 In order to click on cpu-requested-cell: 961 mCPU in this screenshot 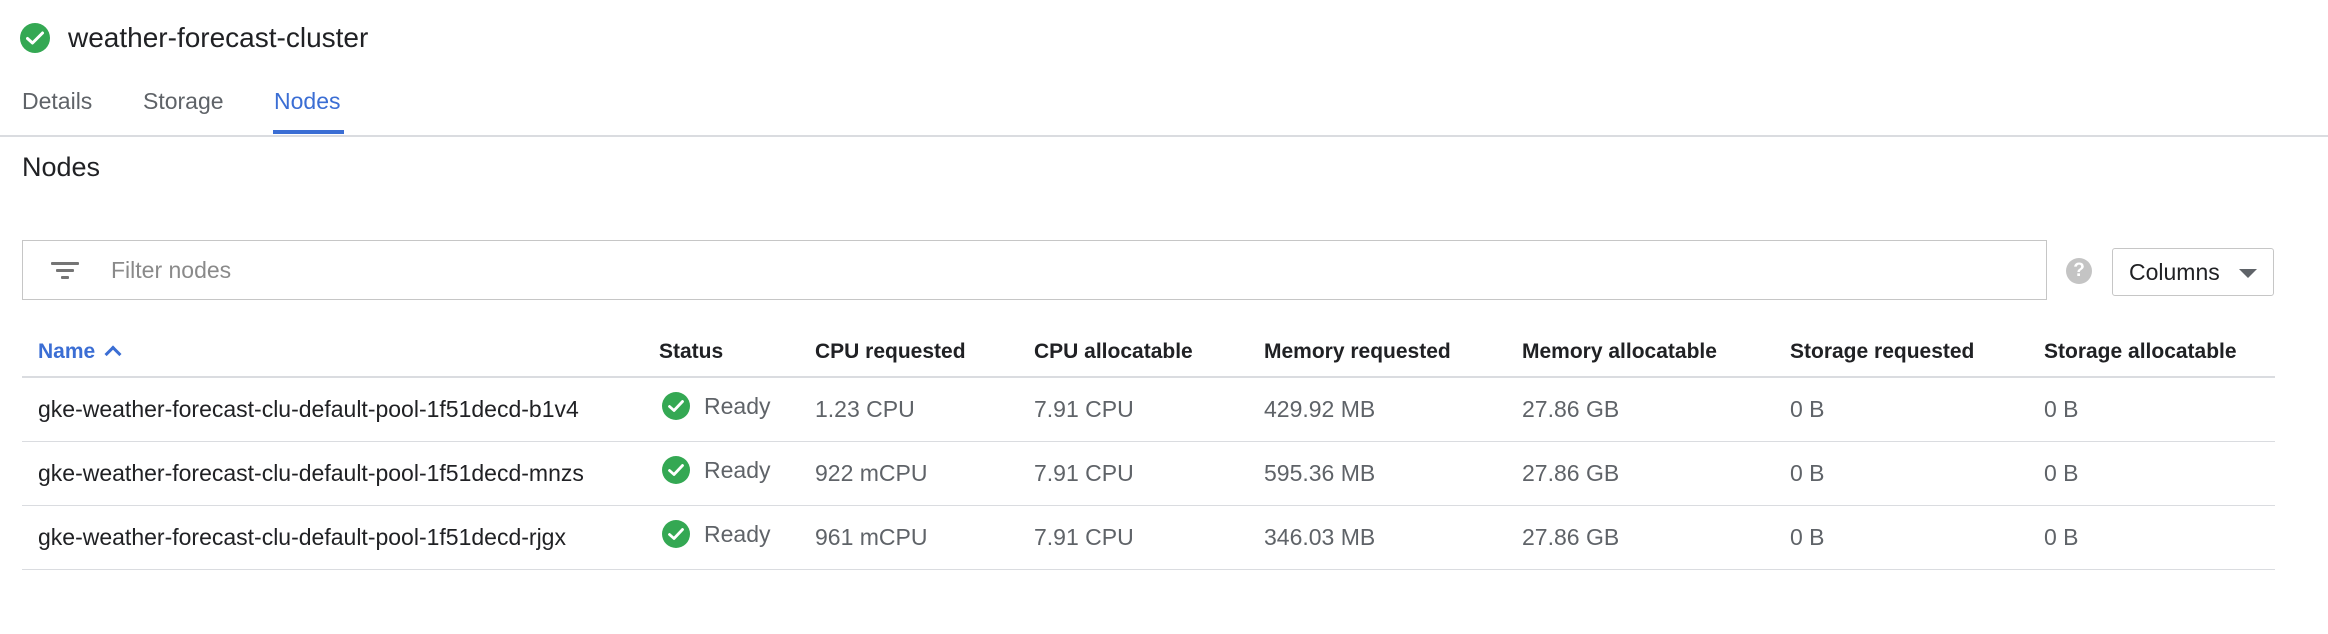, I will do `click(871, 537)`.